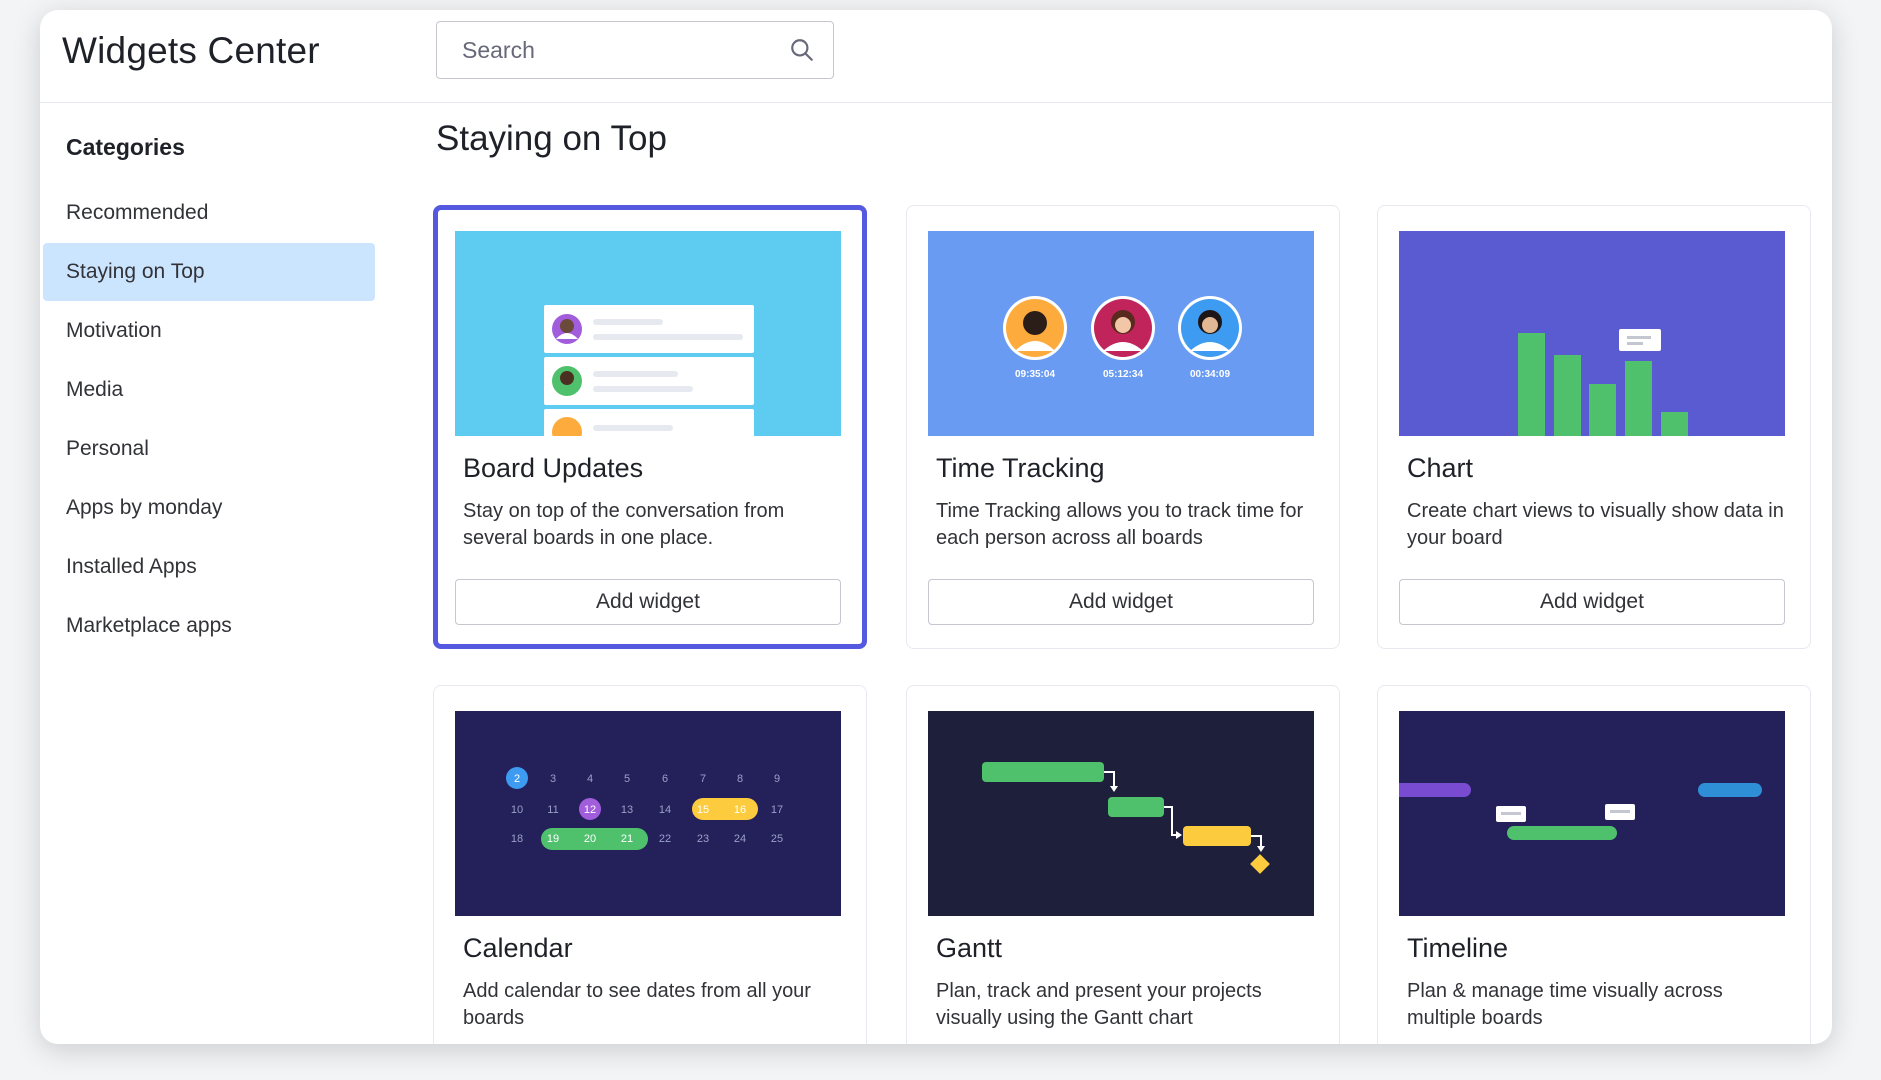  What do you see at coordinates (777, 810) in the screenshot?
I see `calendar-day: 17` at bounding box center [777, 810].